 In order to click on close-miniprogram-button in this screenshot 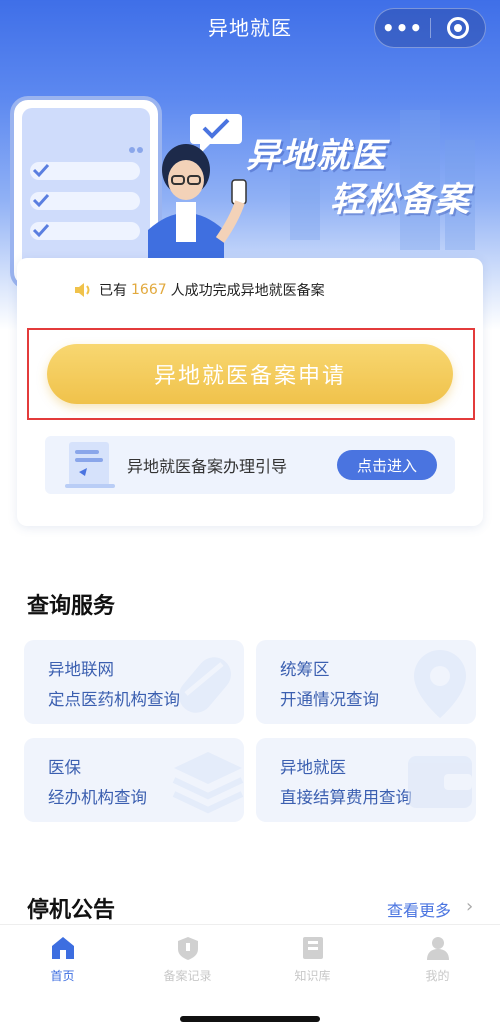, I will do `click(458, 28)`.